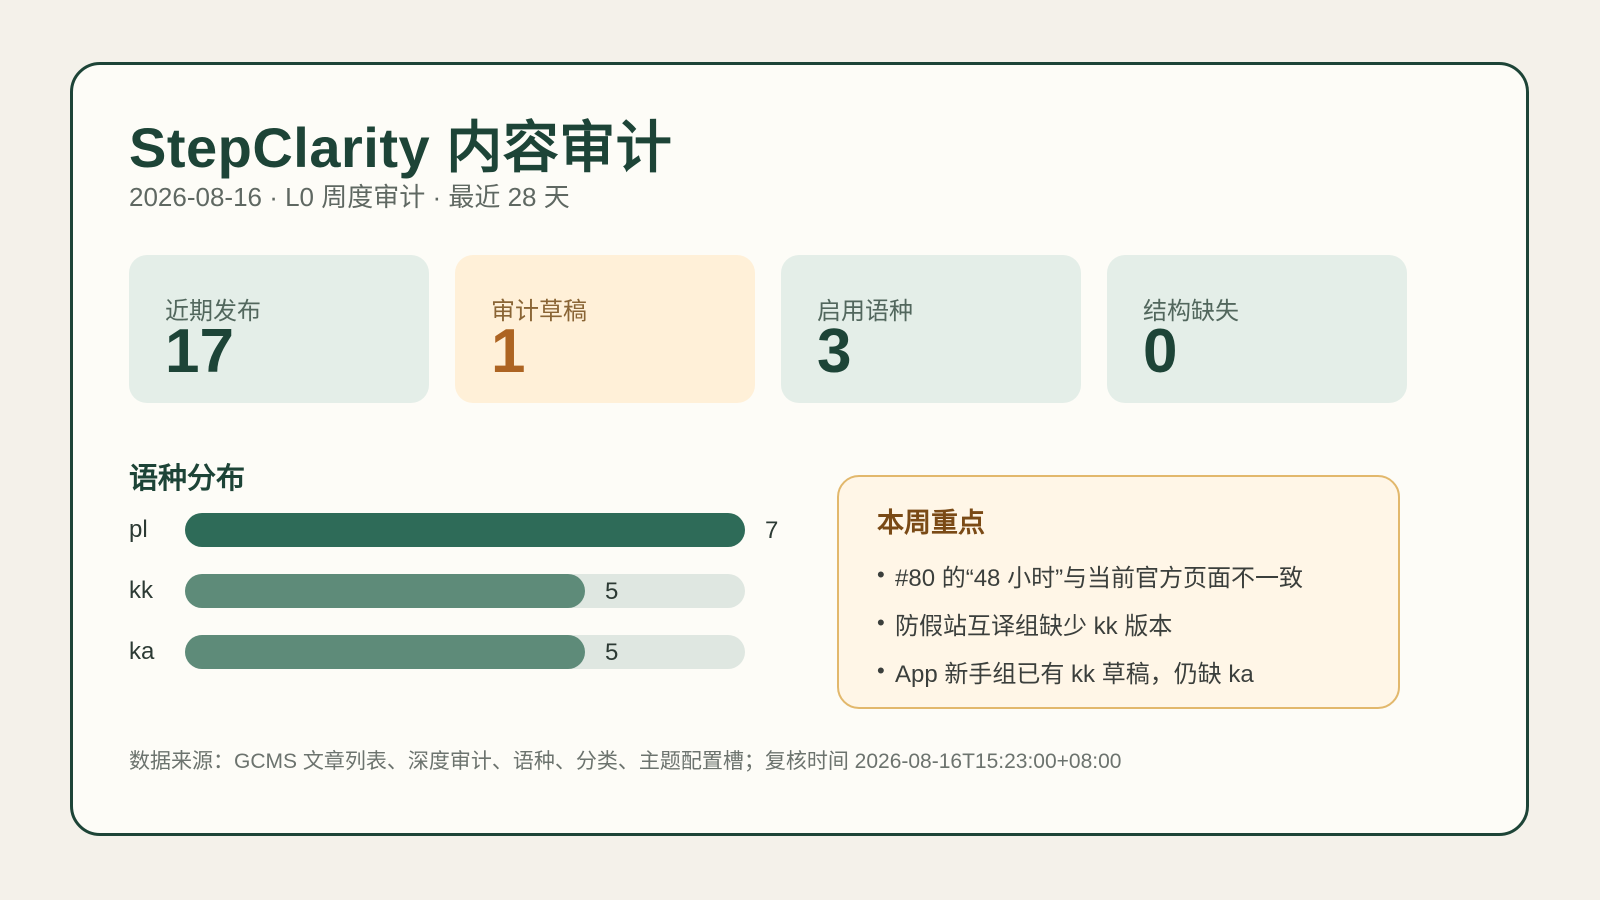 Image resolution: width=1600 pixels, height=900 pixels. Describe the element at coordinates (142, 651) in the screenshot. I see `bar-language-label: ka` at that location.